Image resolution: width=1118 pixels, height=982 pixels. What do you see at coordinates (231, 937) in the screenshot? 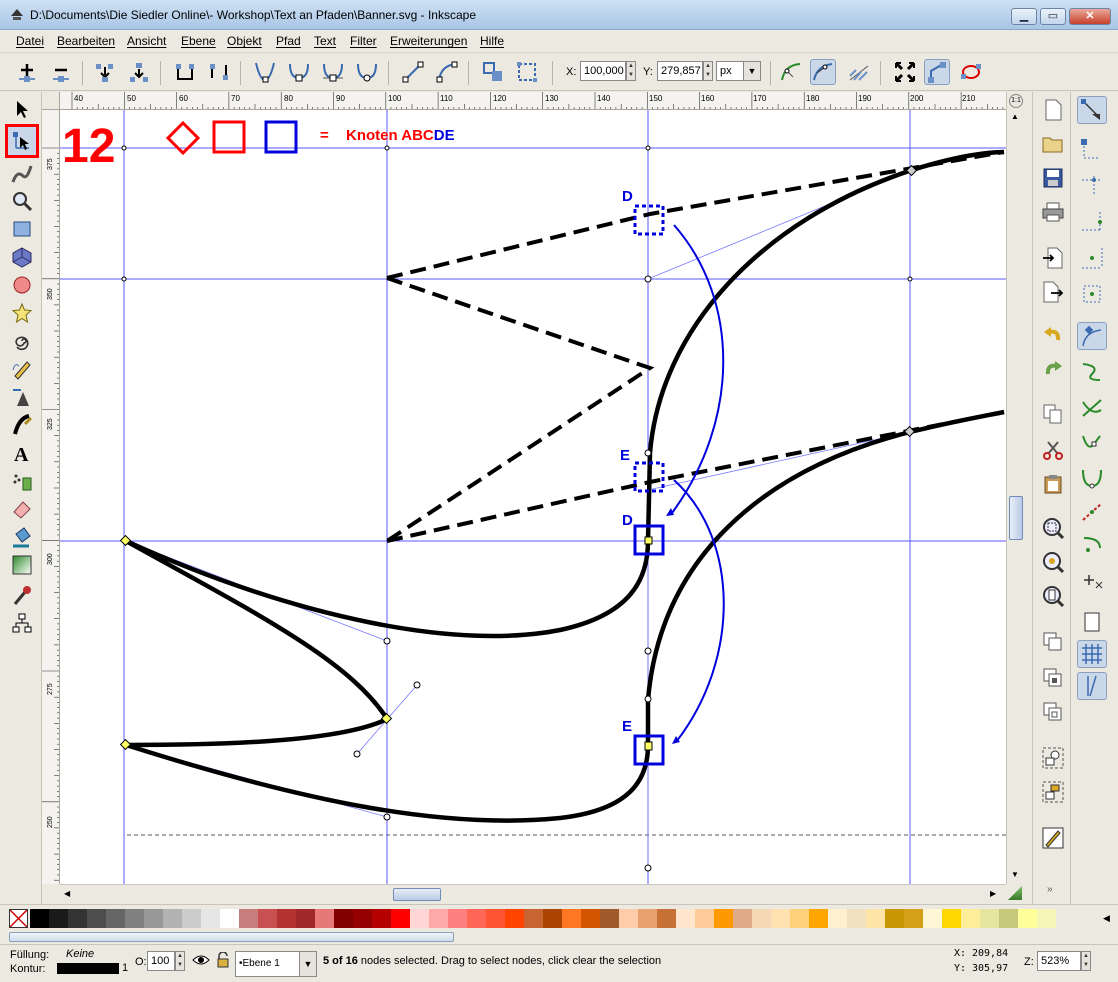
I see `palette-scroll-thumb` at bounding box center [231, 937].